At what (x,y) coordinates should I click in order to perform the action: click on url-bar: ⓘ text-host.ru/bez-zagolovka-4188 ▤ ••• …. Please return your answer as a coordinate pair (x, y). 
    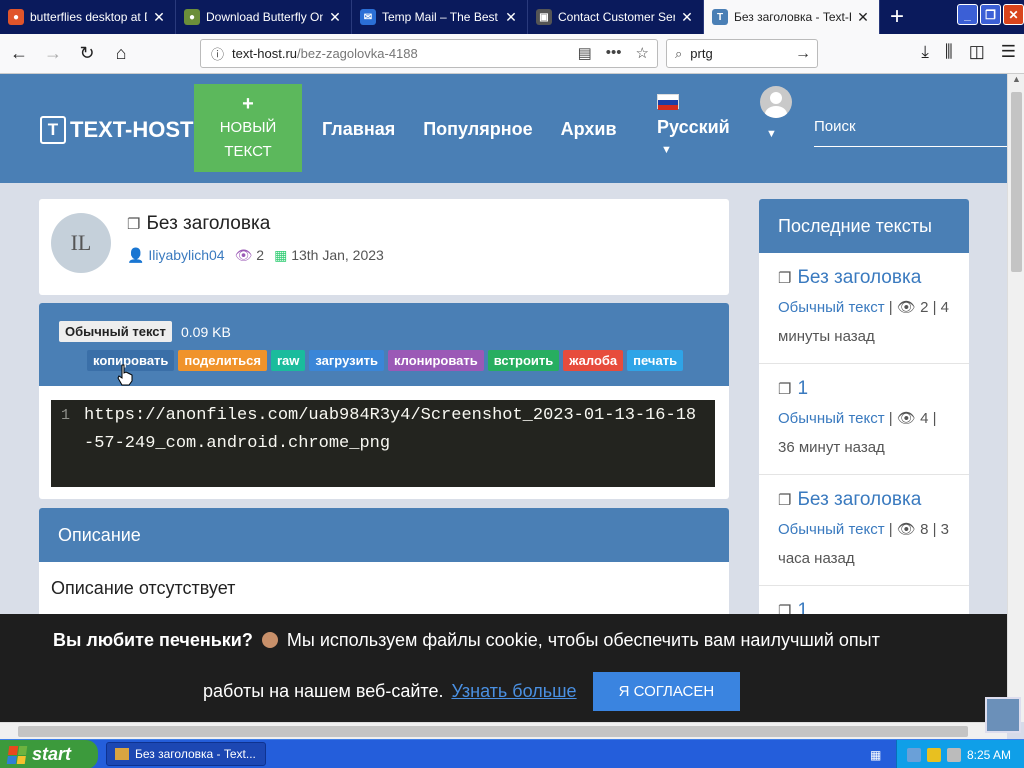
    Looking at the image, I should click on (429, 53).